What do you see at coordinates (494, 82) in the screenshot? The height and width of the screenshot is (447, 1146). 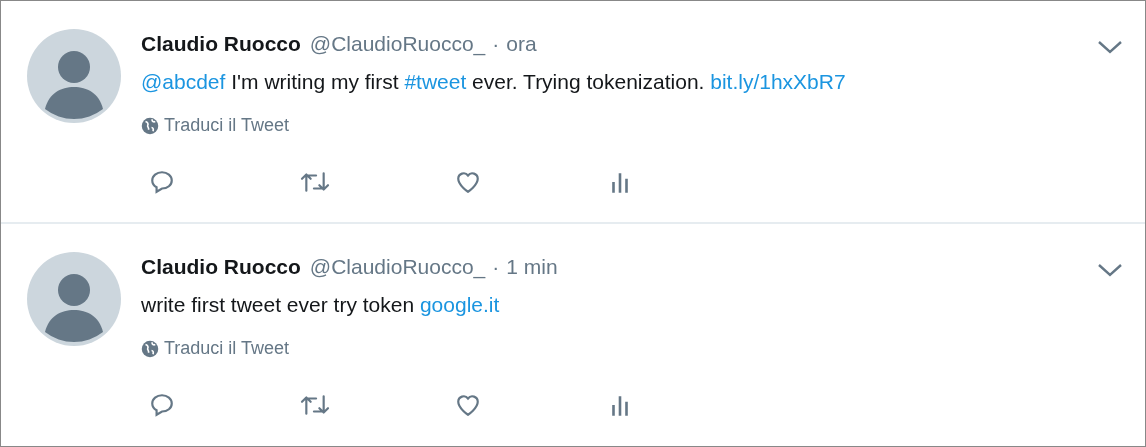 I see `tweet-text: @abcdef I'm writing my first #tweet ever. Trying tokenization. bit.ly/1hxXbR7` at bounding box center [494, 82].